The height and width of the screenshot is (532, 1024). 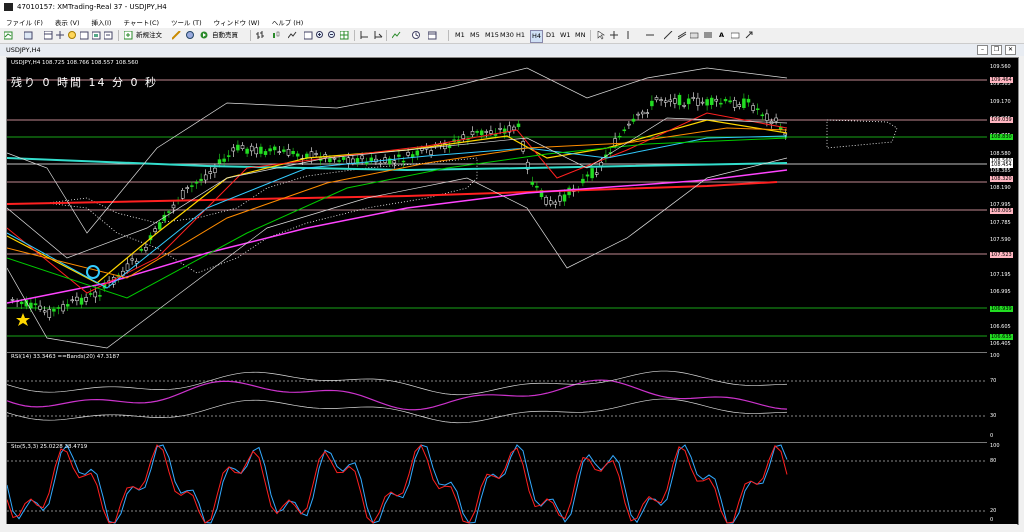 What do you see at coordinates (141, 21) in the screenshot?
I see `menu-chart: チャート(C)` at bounding box center [141, 21].